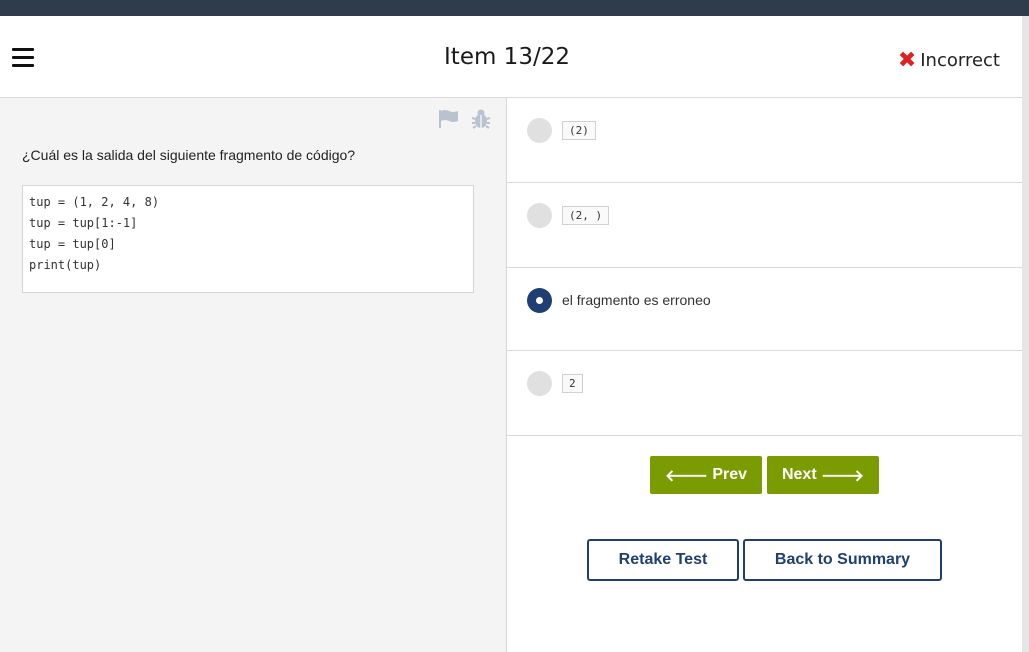 This screenshot has width=1029, height=652. Describe the element at coordinates (842, 560) in the screenshot. I see `back-to-summary-button: Back to Summary` at that location.